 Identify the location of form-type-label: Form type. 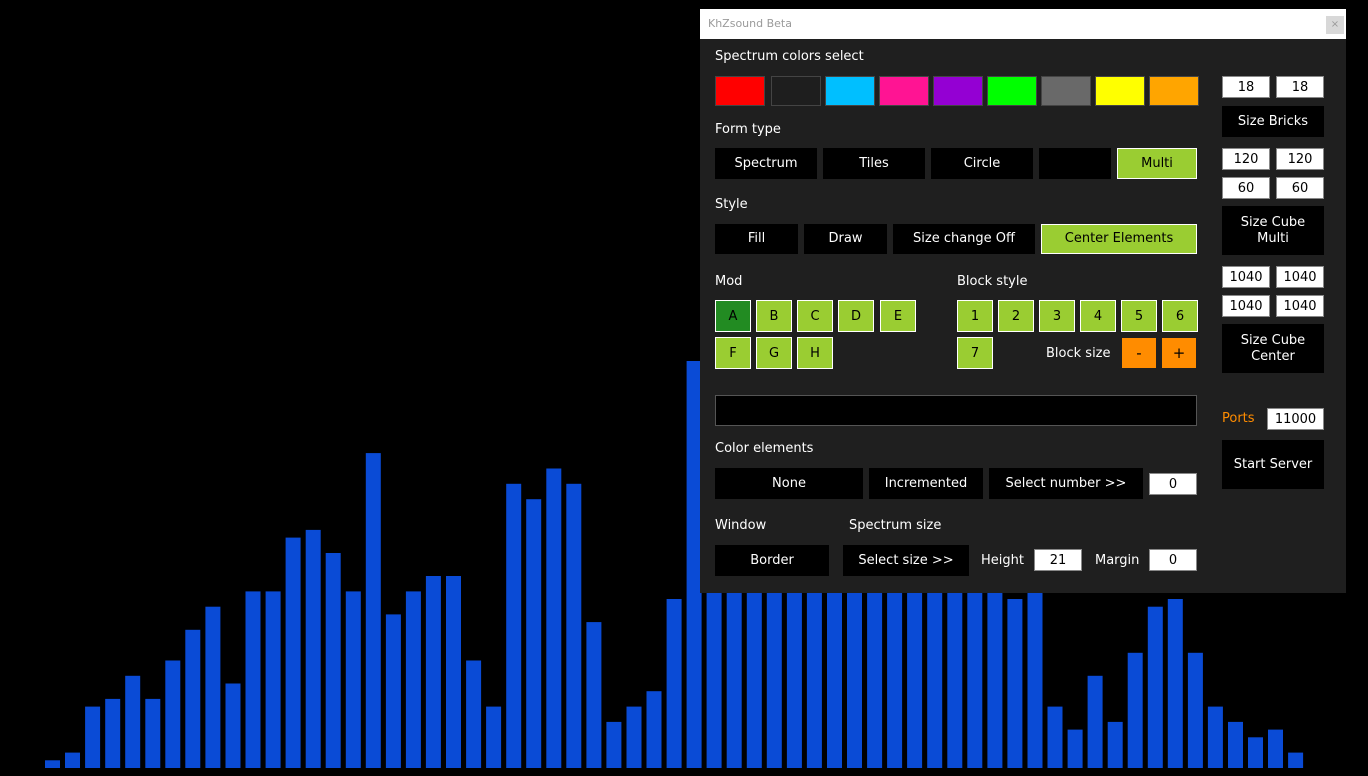
(748, 129).